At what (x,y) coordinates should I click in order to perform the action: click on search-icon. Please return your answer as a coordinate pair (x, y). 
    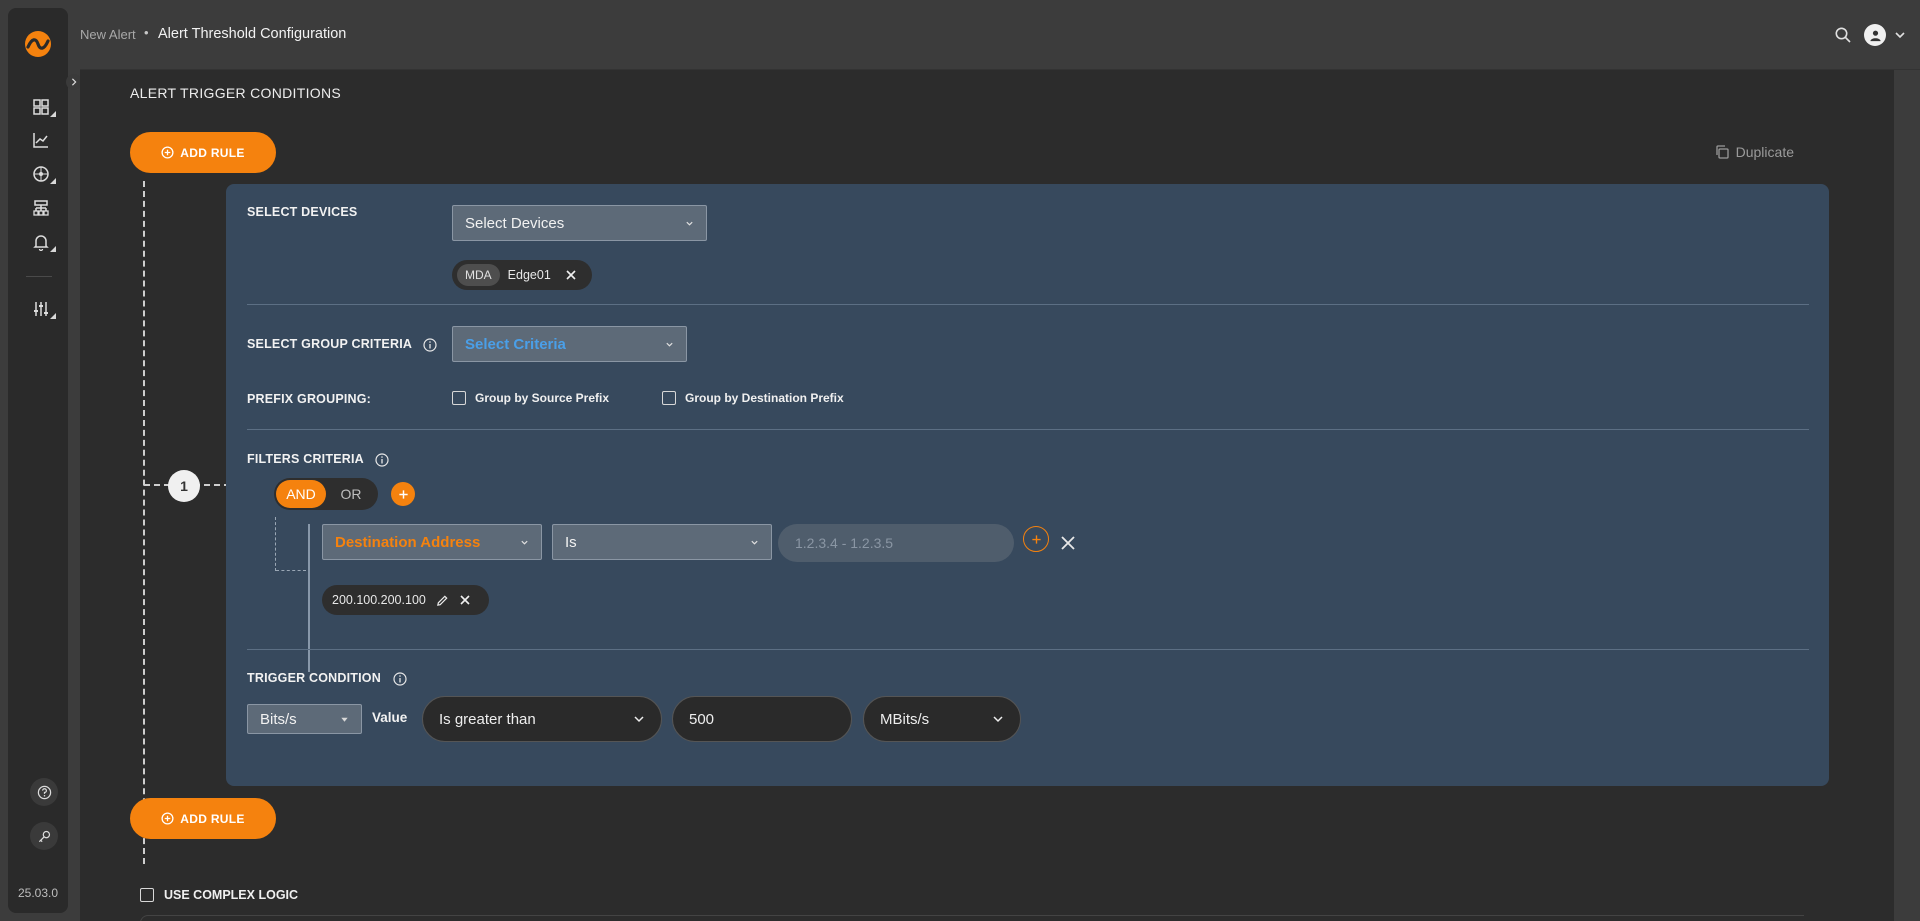
    Looking at the image, I should click on (1843, 35).